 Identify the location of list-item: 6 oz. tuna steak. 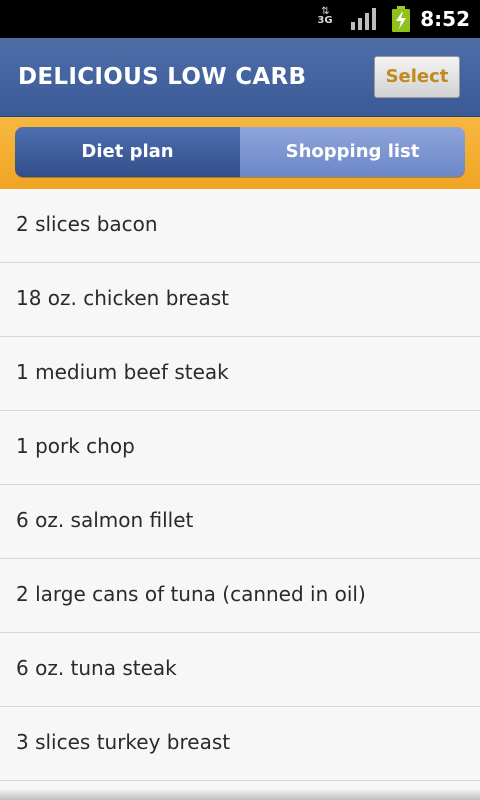
(240, 670).